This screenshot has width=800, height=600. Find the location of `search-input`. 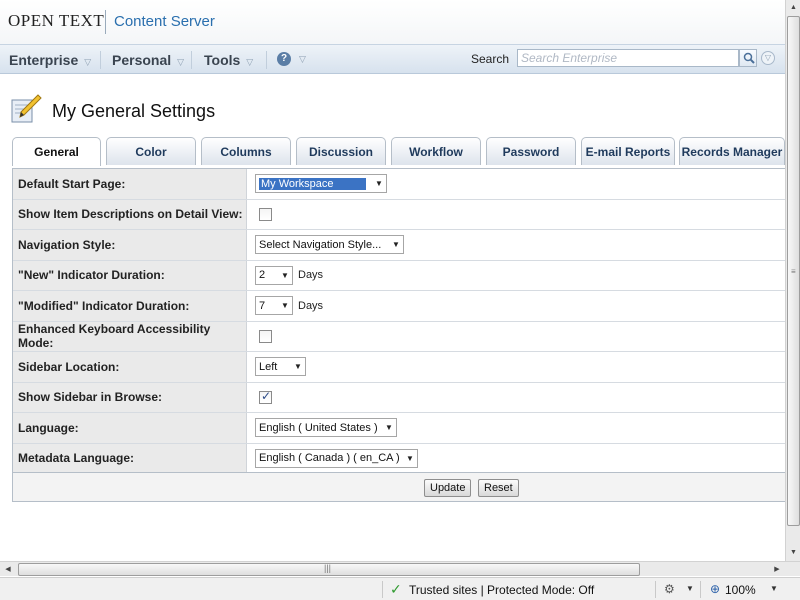

search-input is located at coordinates (628, 58).